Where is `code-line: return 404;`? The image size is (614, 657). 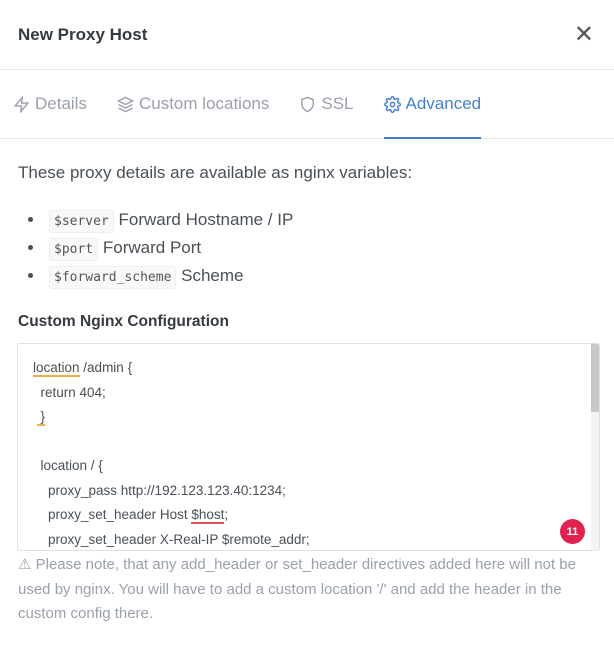
code-line: return 404; is located at coordinates (69, 392).